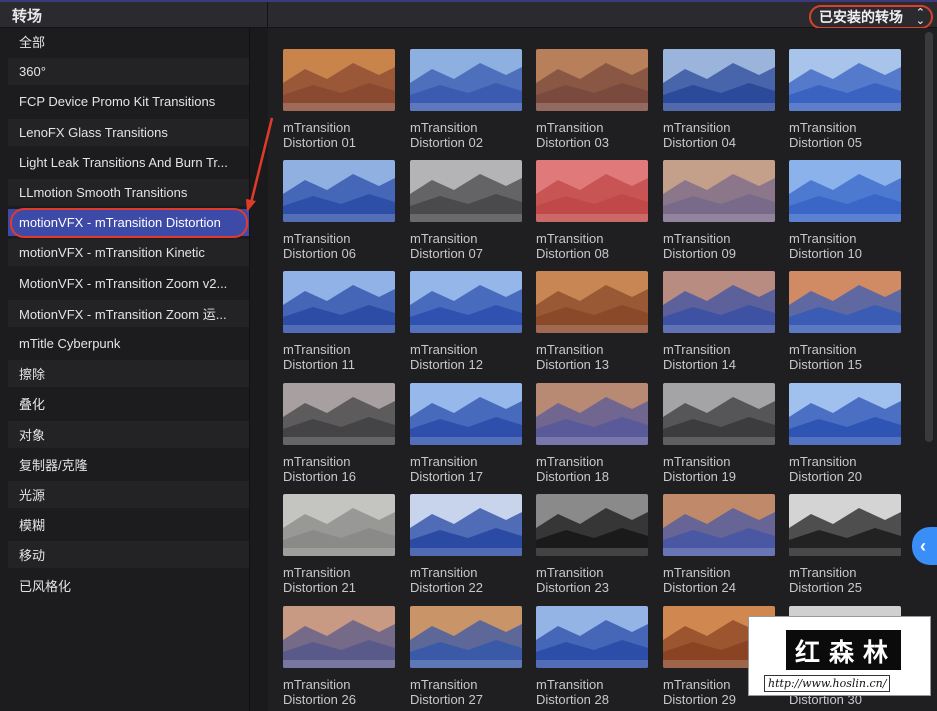 The width and height of the screenshot is (937, 711). Describe the element at coordinates (699, 587) in the screenshot. I see `thumbnail-subtitle: Distortion 24` at that location.